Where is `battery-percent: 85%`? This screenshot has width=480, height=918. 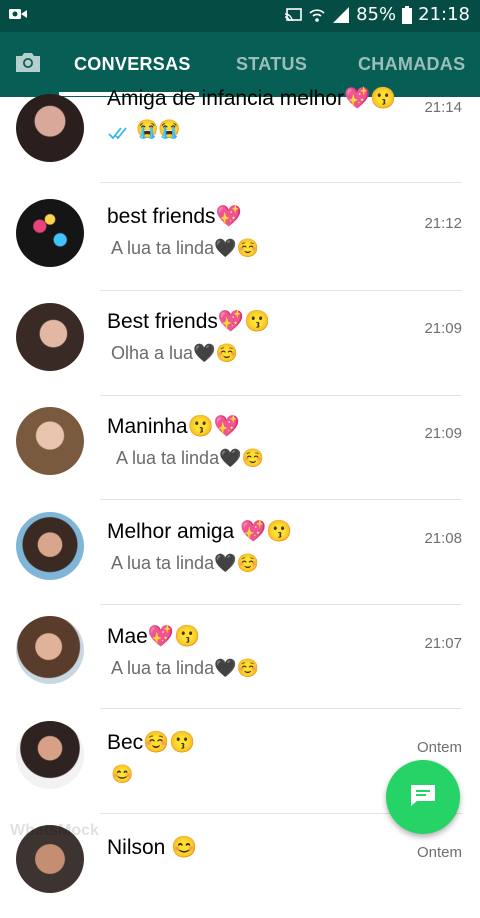 battery-percent: 85% is located at coordinates (376, 14).